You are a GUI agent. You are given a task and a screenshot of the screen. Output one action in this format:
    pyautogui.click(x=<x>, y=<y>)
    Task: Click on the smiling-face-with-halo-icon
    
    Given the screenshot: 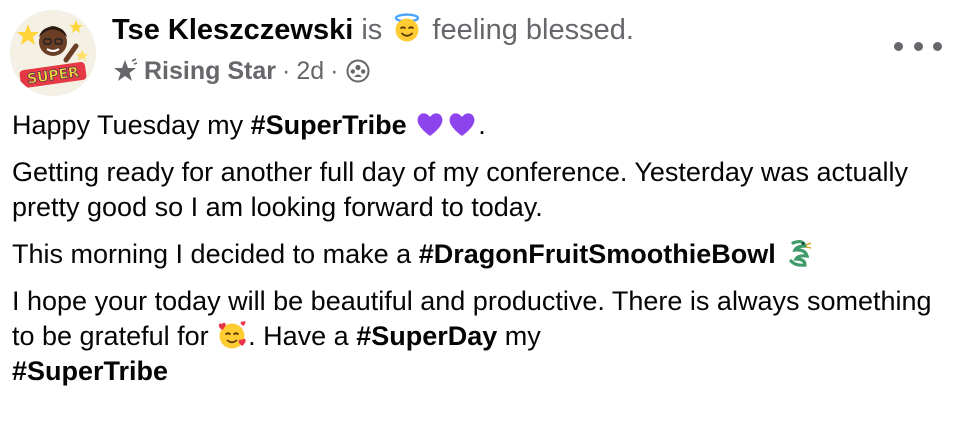 What is the action you would take?
    pyautogui.click(x=407, y=27)
    